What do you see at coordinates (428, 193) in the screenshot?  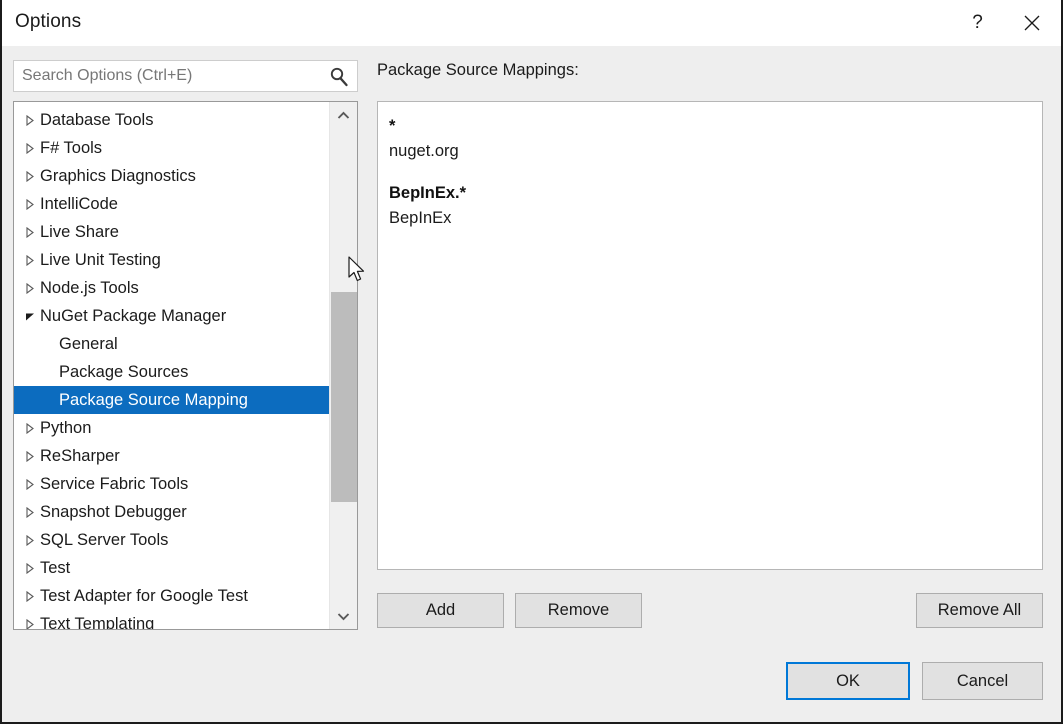 I see `mapping-pattern: BepInEx.*` at bounding box center [428, 193].